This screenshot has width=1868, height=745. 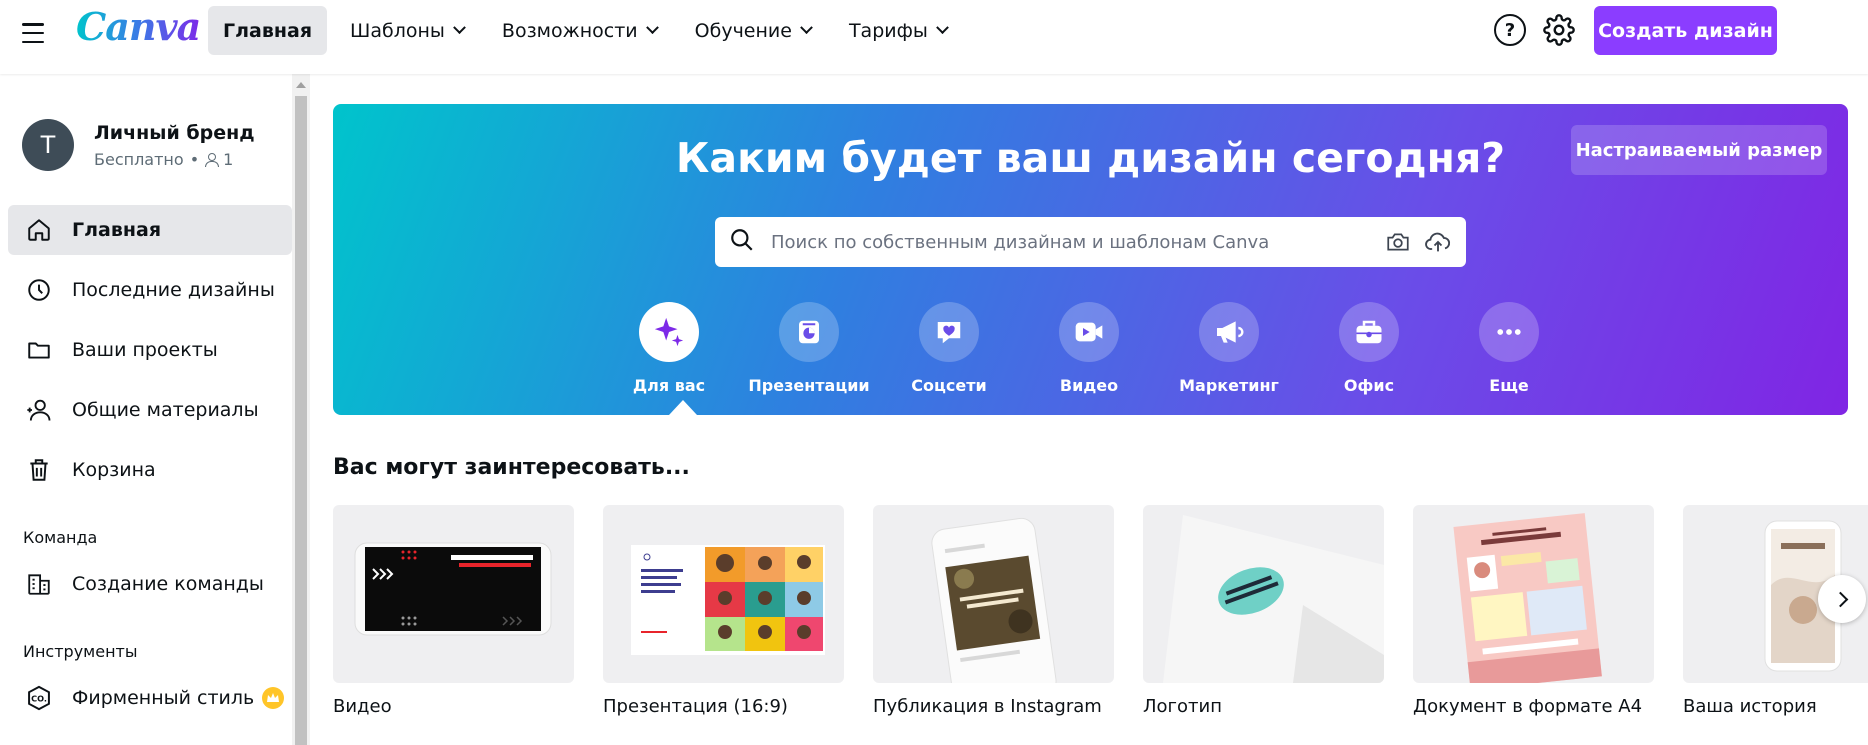 I want to click on sidebar-item-label: Главная, so click(x=117, y=230).